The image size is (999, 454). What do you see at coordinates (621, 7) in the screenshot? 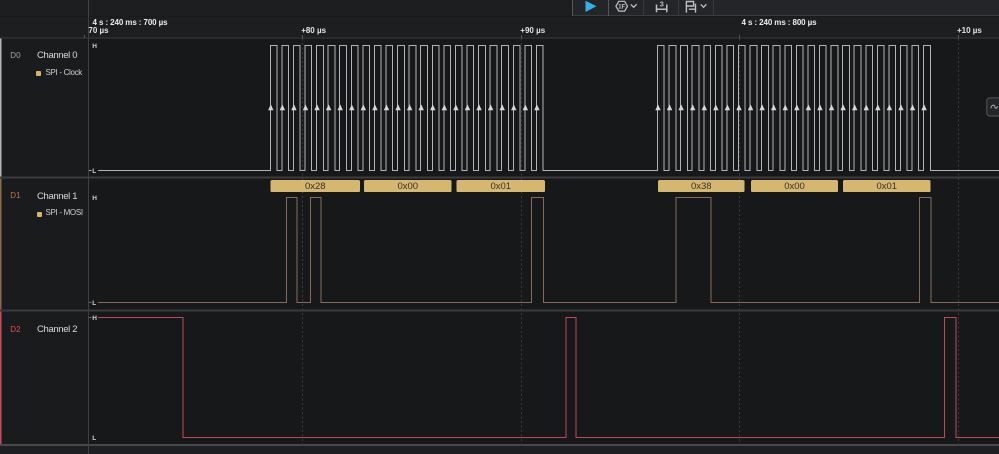
I see `svg-text: 1F` at bounding box center [621, 7].